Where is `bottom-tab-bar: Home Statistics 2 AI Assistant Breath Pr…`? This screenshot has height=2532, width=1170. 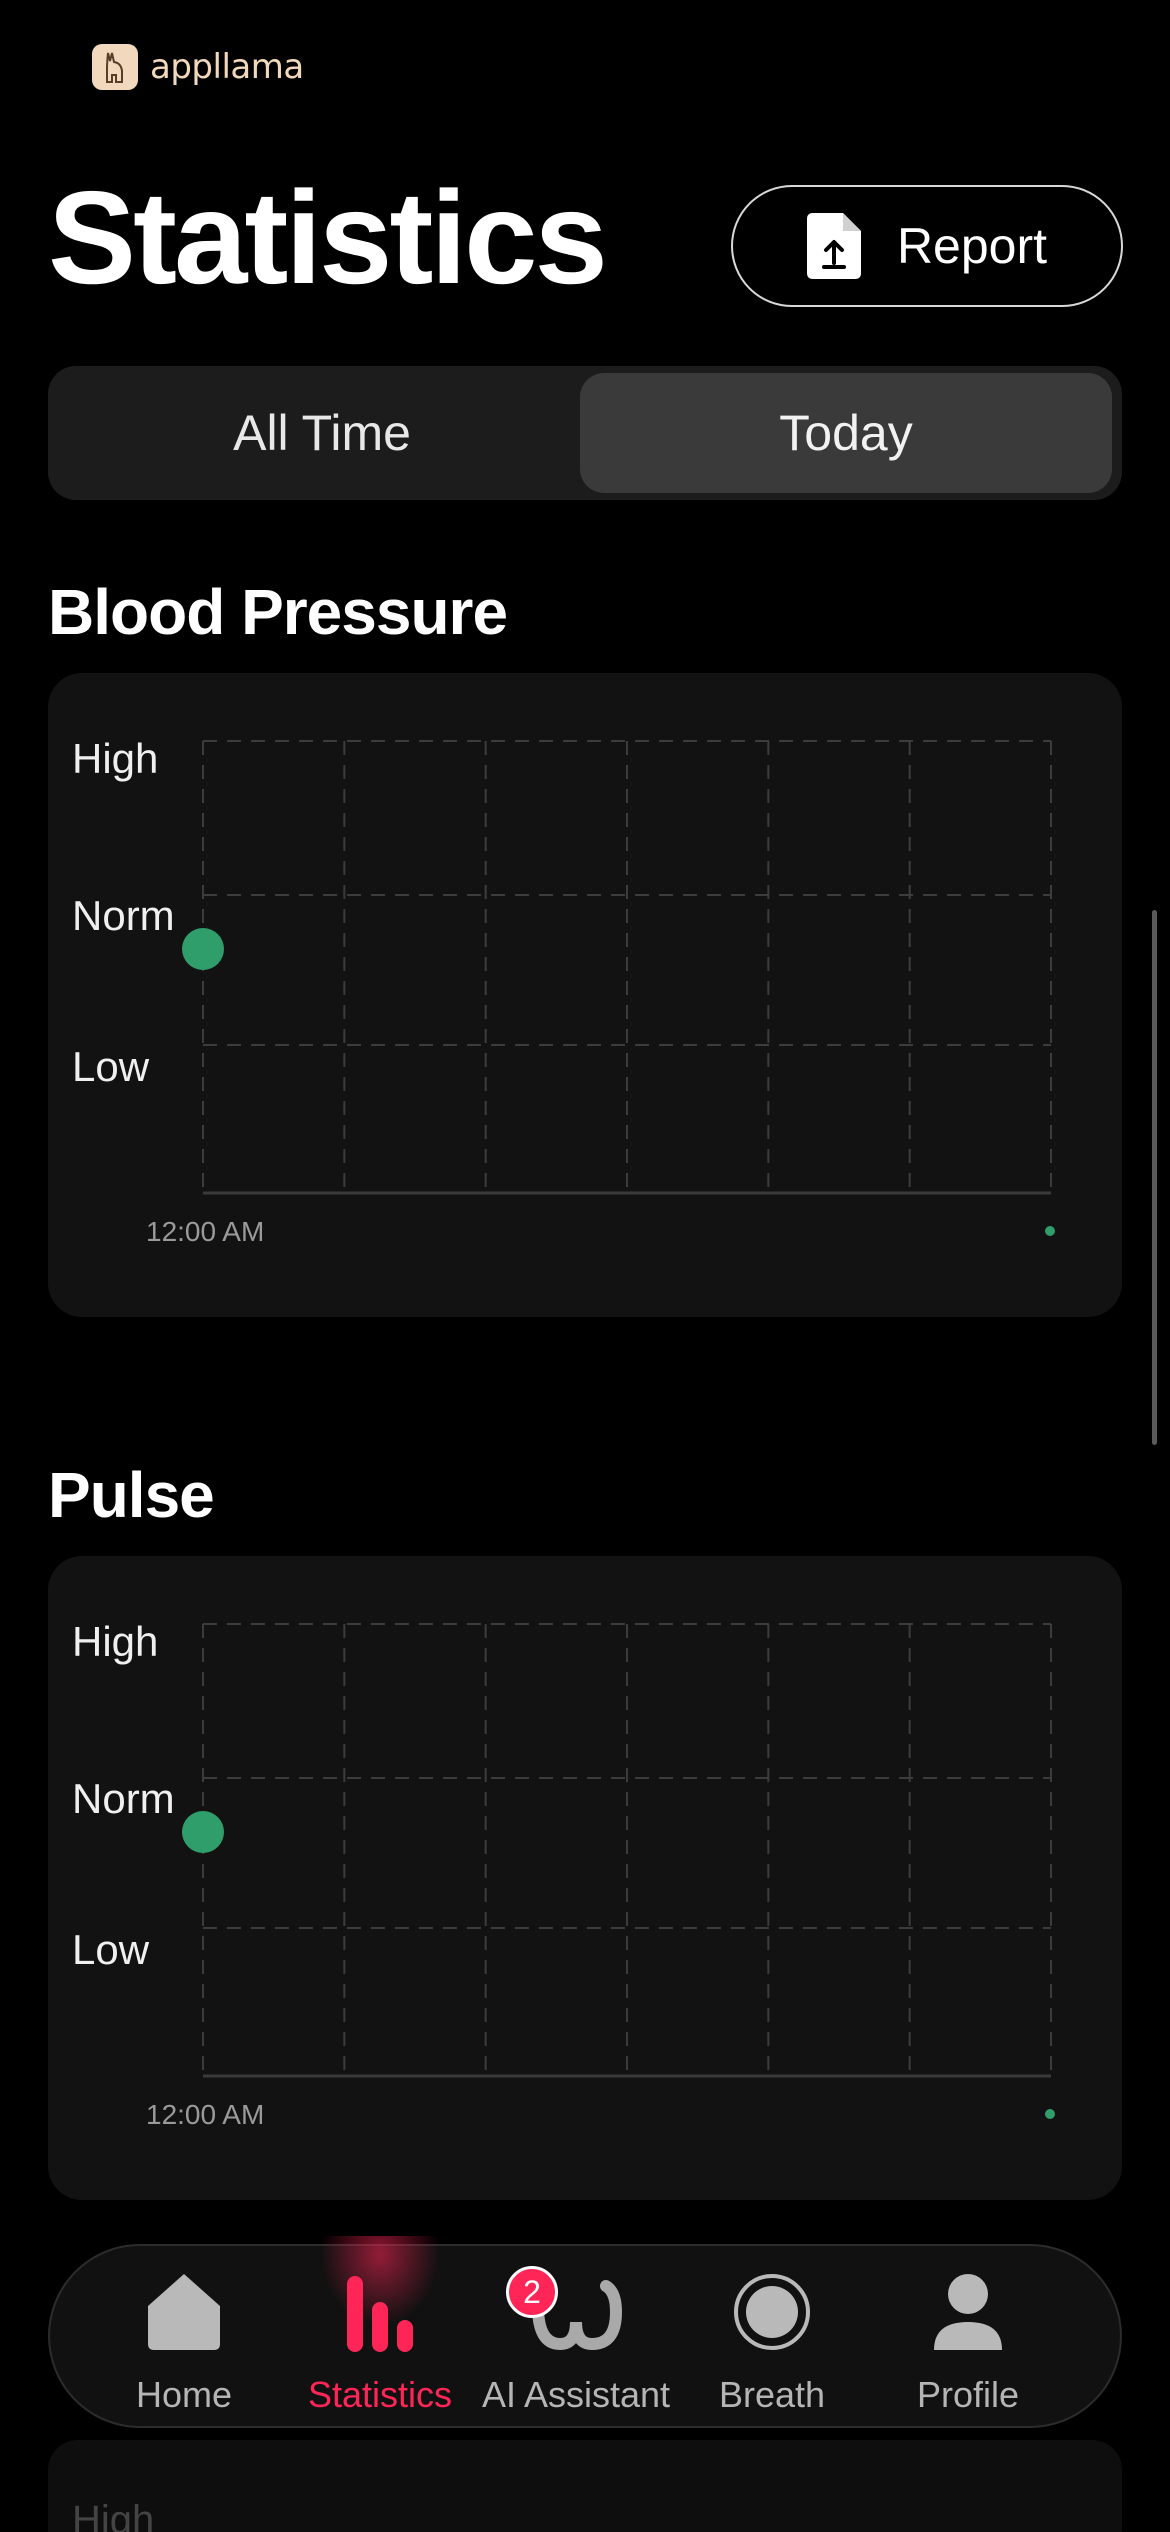 bottom-tab-bar: Home Statistics 2 AI Assistant Breath Pr… is located at coordinates (585, 2333).